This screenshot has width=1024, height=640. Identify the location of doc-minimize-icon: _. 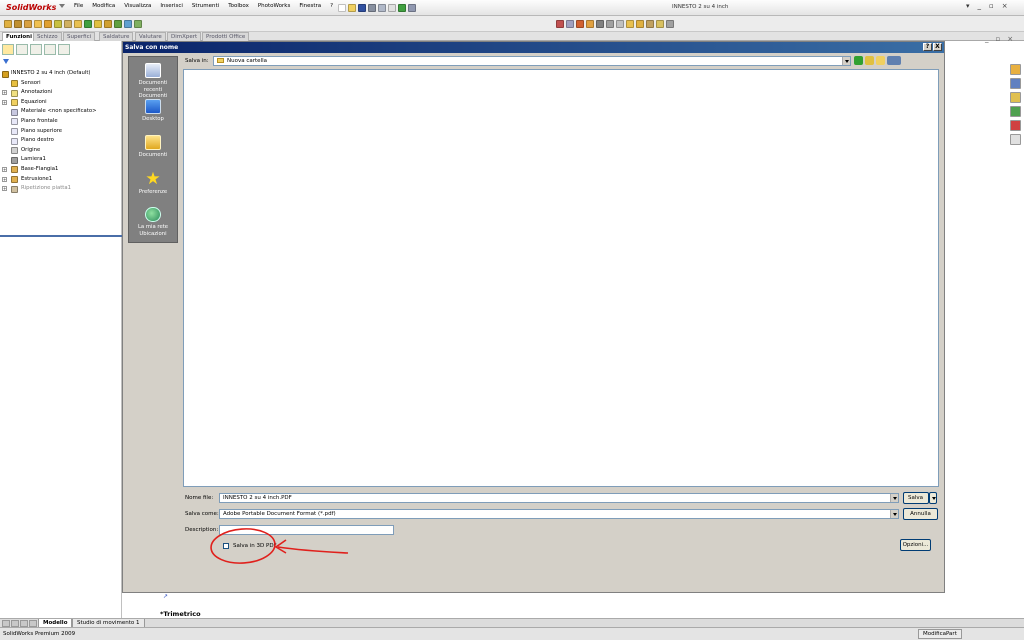
(987, 39).